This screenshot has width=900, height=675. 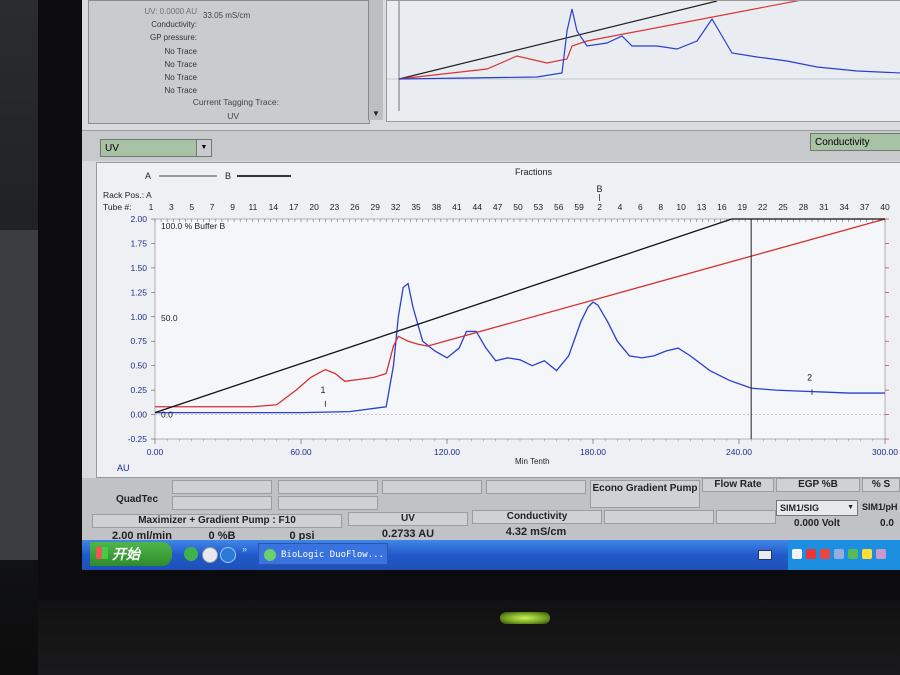 What do you see at coordinates (437, 207) in the screenshot?
I see `tube-number: 38` at bounding box center [437, 207].